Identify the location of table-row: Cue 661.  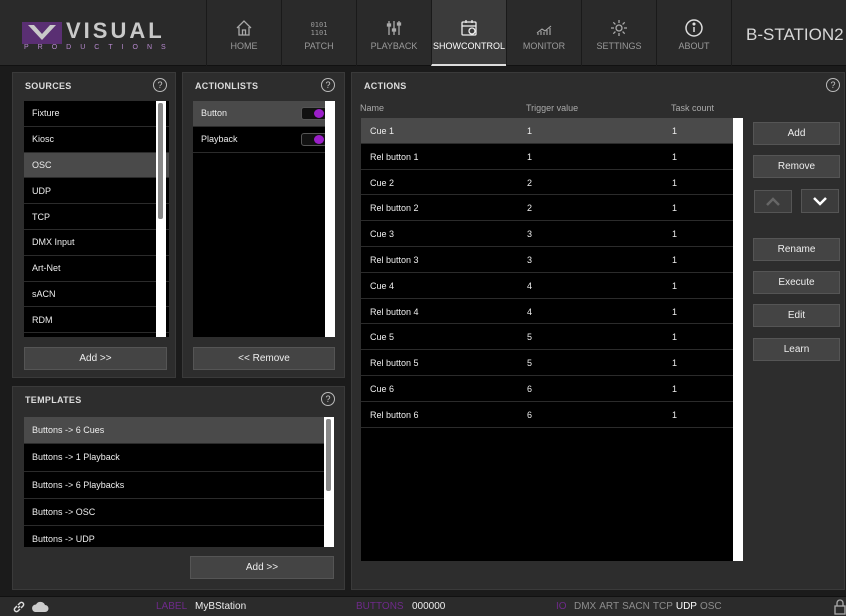
(552, 389).